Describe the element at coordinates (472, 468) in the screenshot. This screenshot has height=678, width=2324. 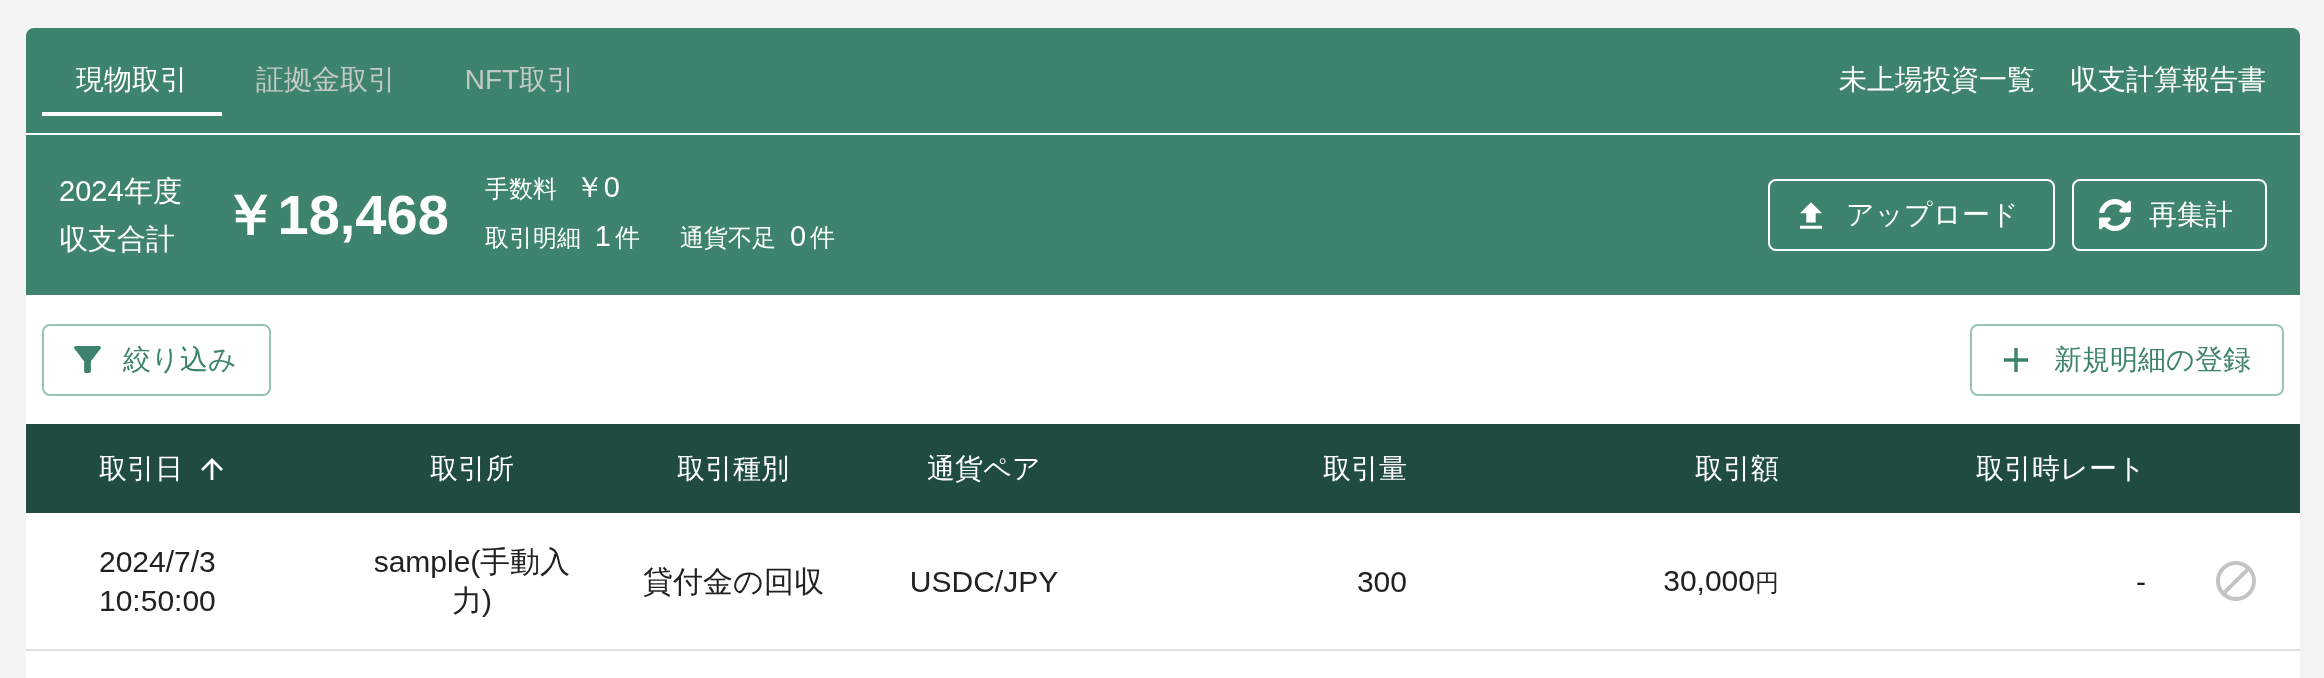
I see `column-header: 取引所` at that location.